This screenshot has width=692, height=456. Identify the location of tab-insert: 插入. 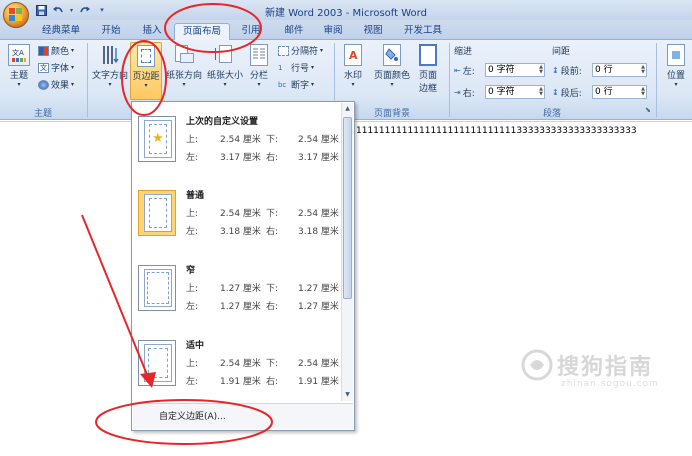
(152, 31).